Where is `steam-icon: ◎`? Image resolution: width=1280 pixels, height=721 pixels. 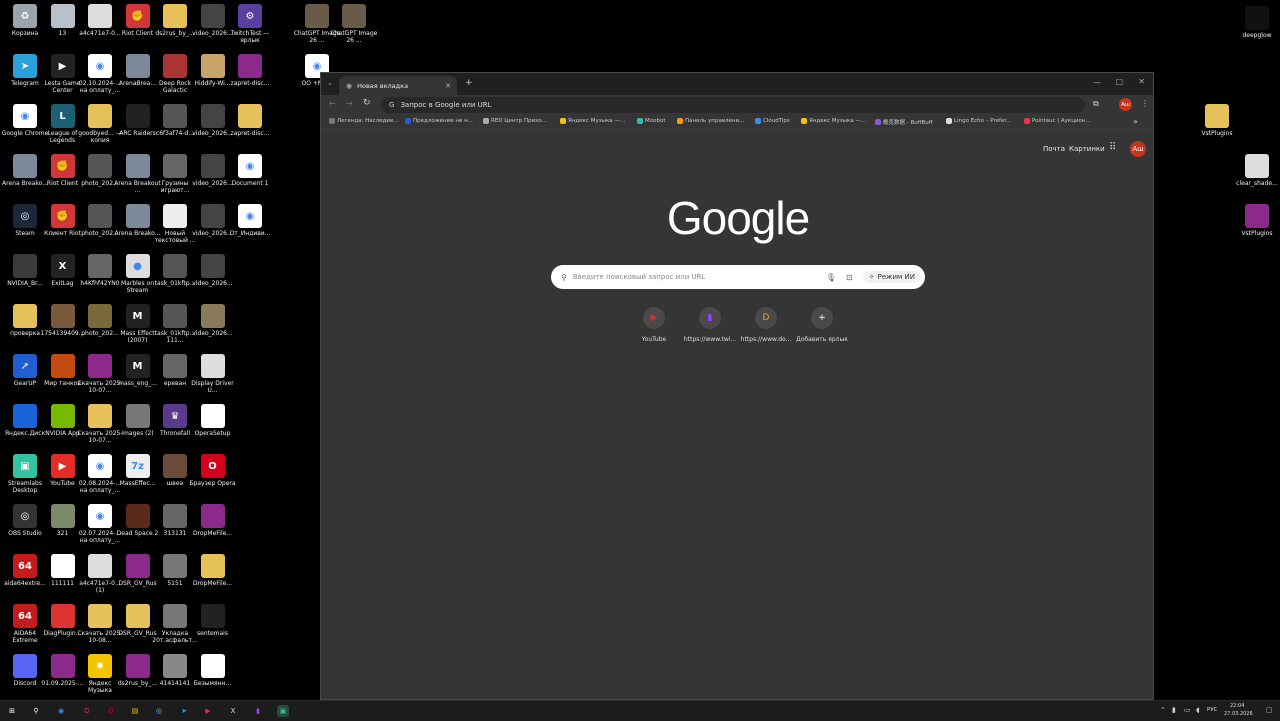 steam-icon: ◎ is located at coordinates (159, 711).